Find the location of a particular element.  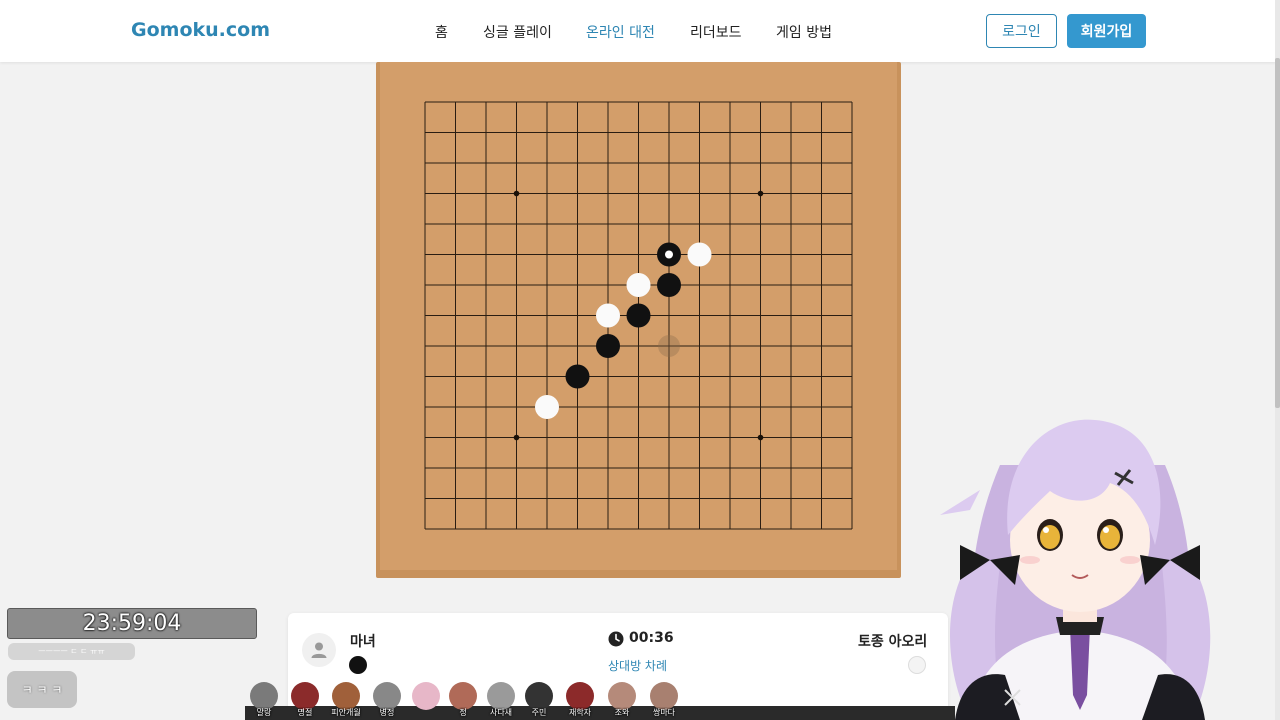

player1-black-stone-icon is located at coordinates (358, 665).